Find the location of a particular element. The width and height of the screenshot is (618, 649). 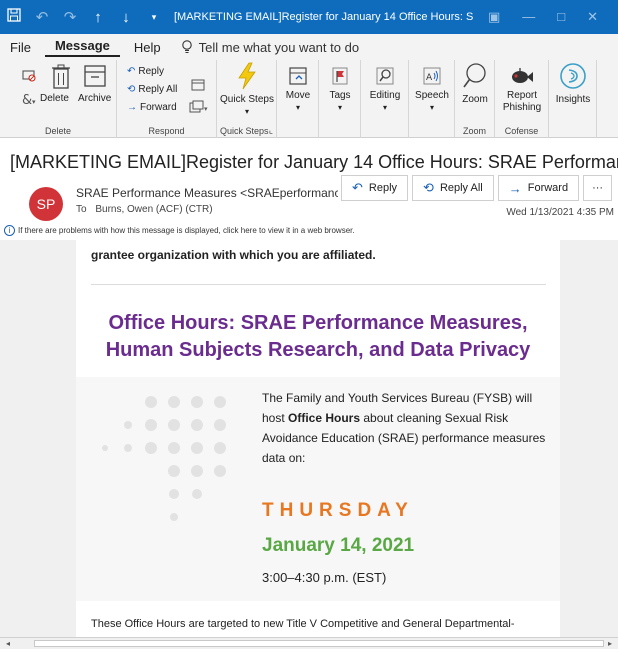

ribbon-forward-button: → Forward is located at coordinates (152, 107).